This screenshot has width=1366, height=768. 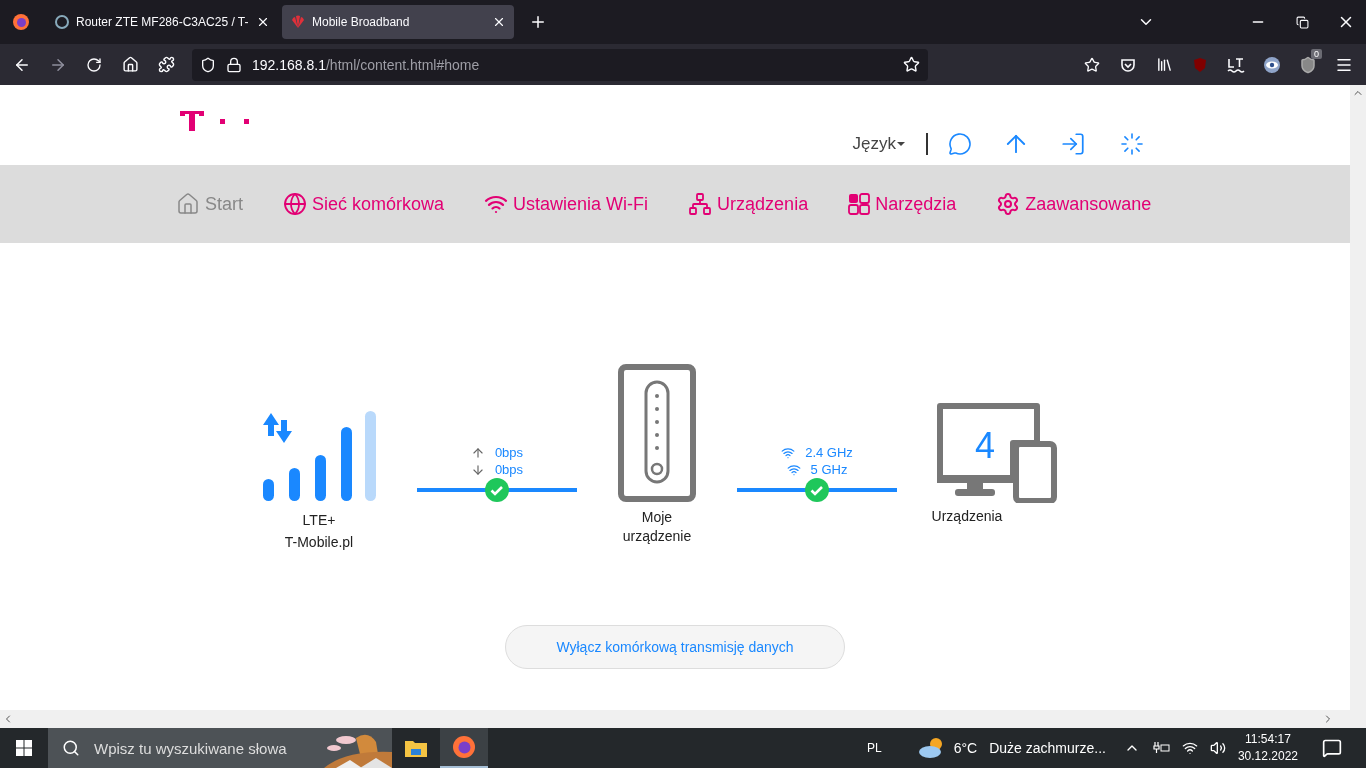 What do you see at coordinates (1268, 739) in the screenshot?
I see `time: 11:54:17` at bounding box center [1268, 739].